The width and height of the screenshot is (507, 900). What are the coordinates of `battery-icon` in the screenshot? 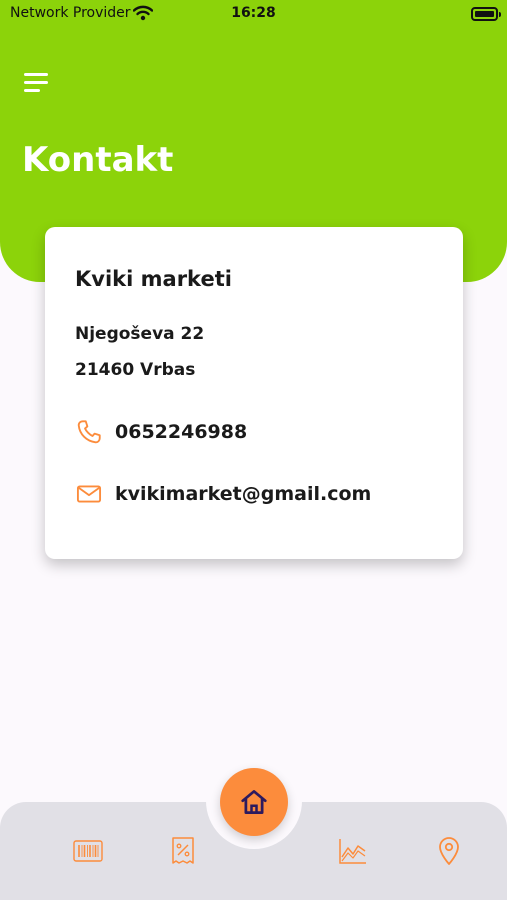 It's located at (486, 14).